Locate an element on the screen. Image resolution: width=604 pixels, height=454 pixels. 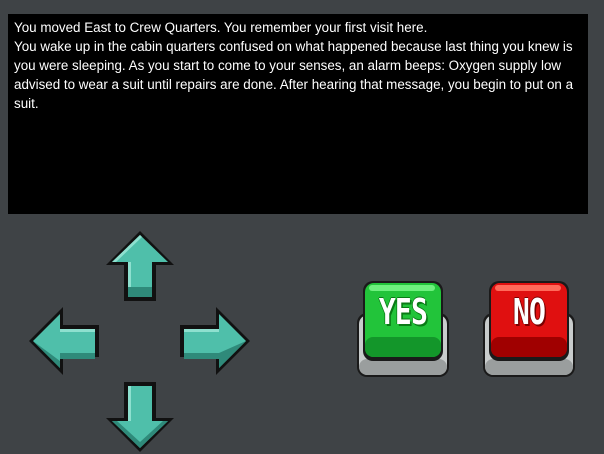
yes-button: YES is located at coordinates (403, 329).